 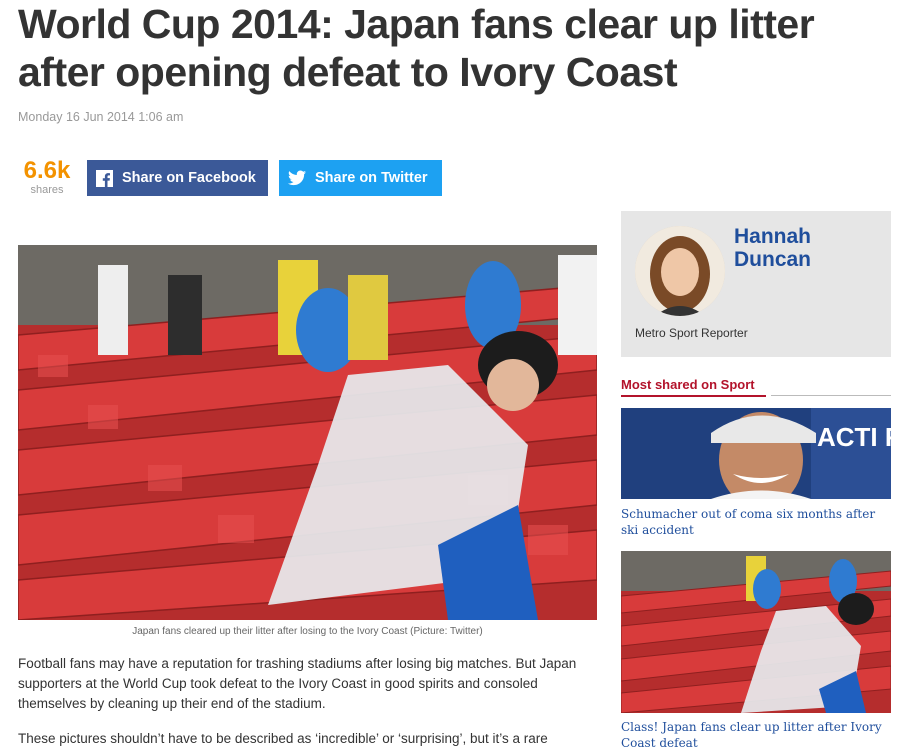 I want to click on share-count: 6.6k shares, so click(x=47, y=177).